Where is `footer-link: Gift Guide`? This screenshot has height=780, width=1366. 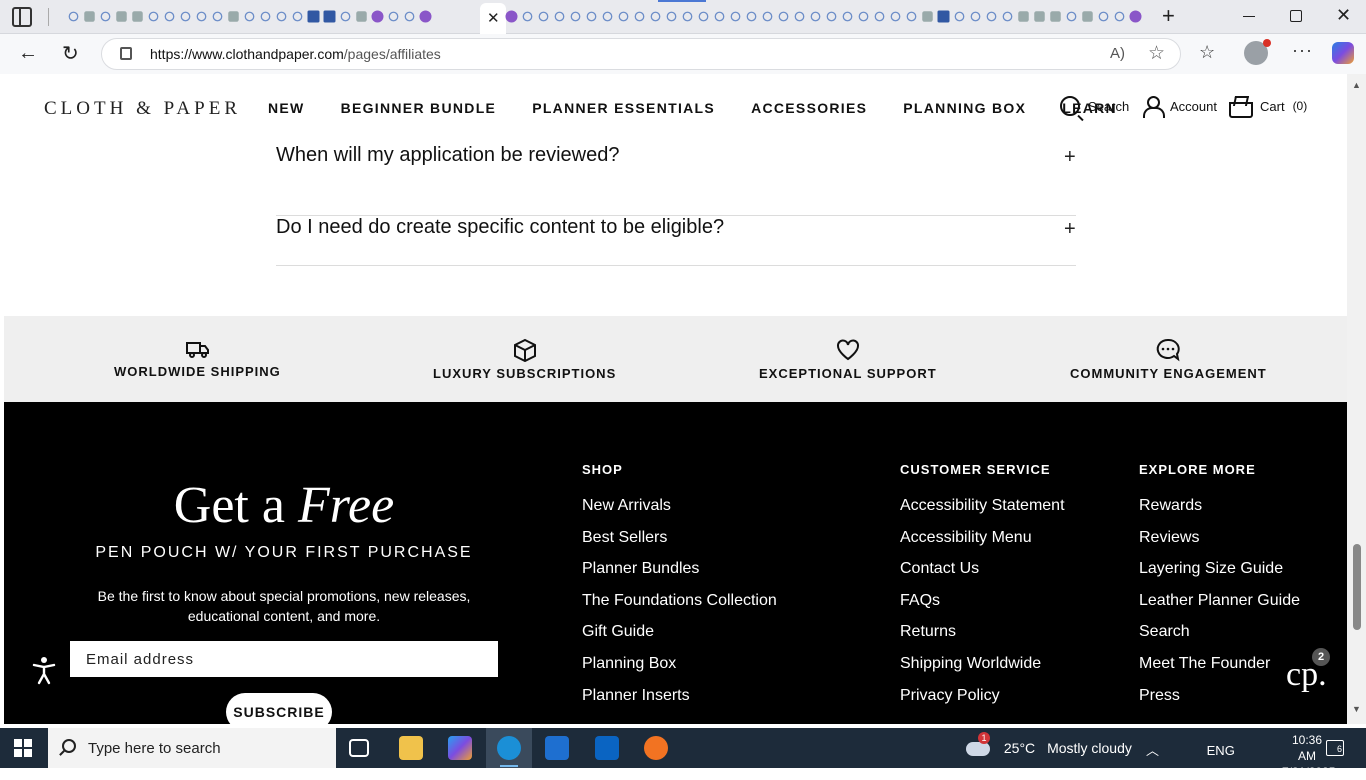
footer-link: Gift Guide is located at coordinates (679, 639).